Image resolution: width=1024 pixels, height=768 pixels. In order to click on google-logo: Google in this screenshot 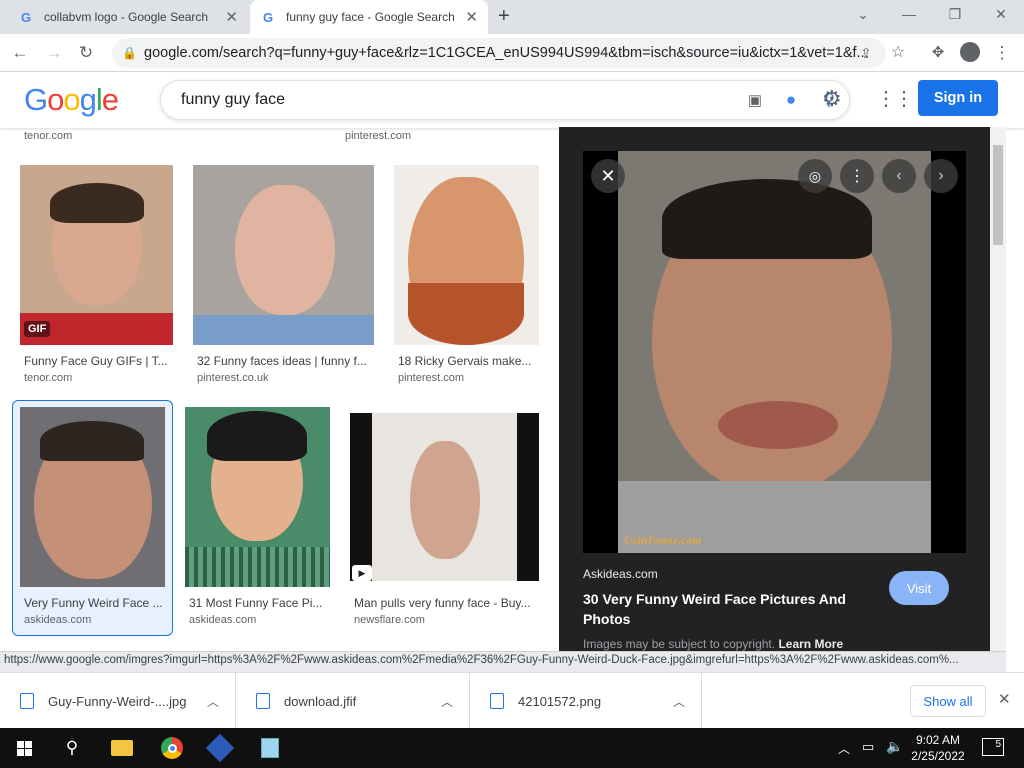, I will do `click(71, 100)`.